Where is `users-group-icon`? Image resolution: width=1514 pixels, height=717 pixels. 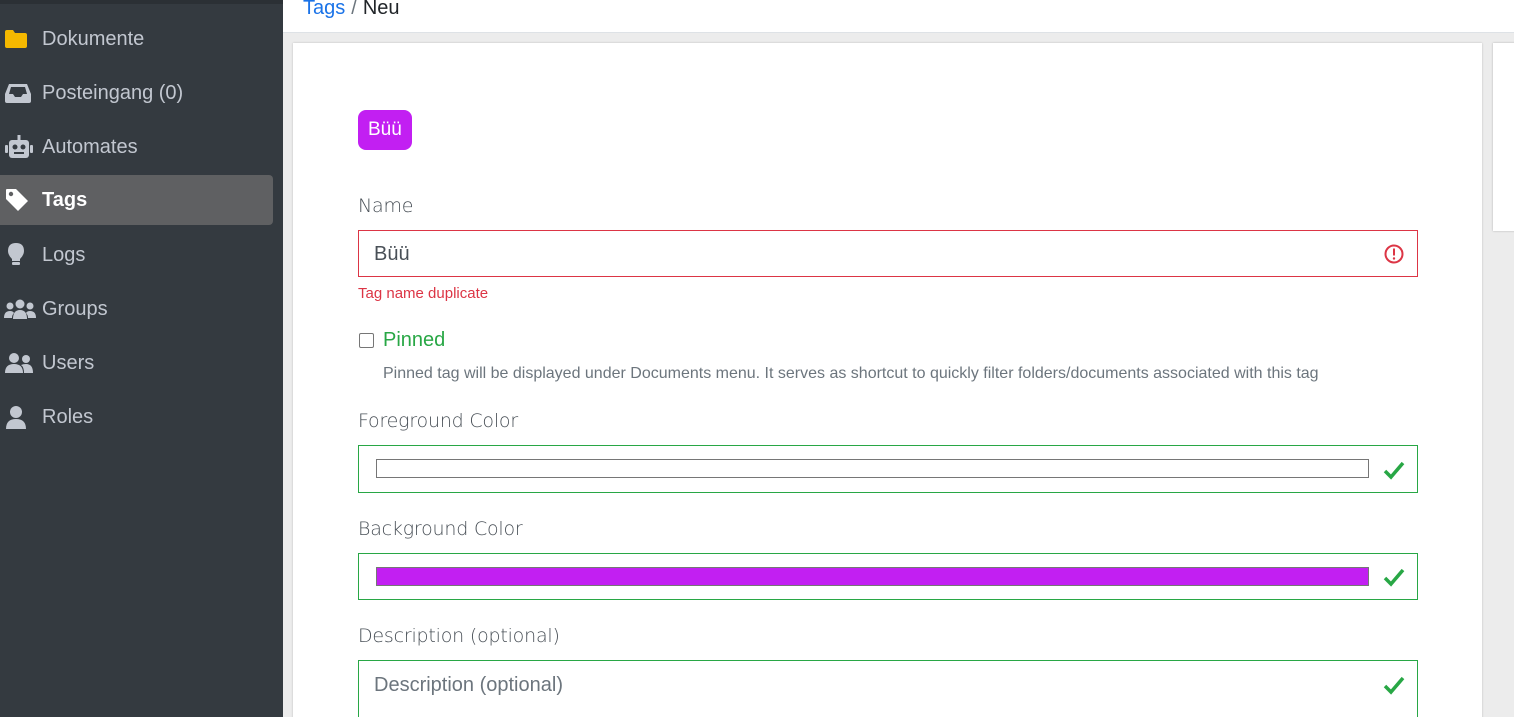
users-group-icon is located at coordinates (21, 309).